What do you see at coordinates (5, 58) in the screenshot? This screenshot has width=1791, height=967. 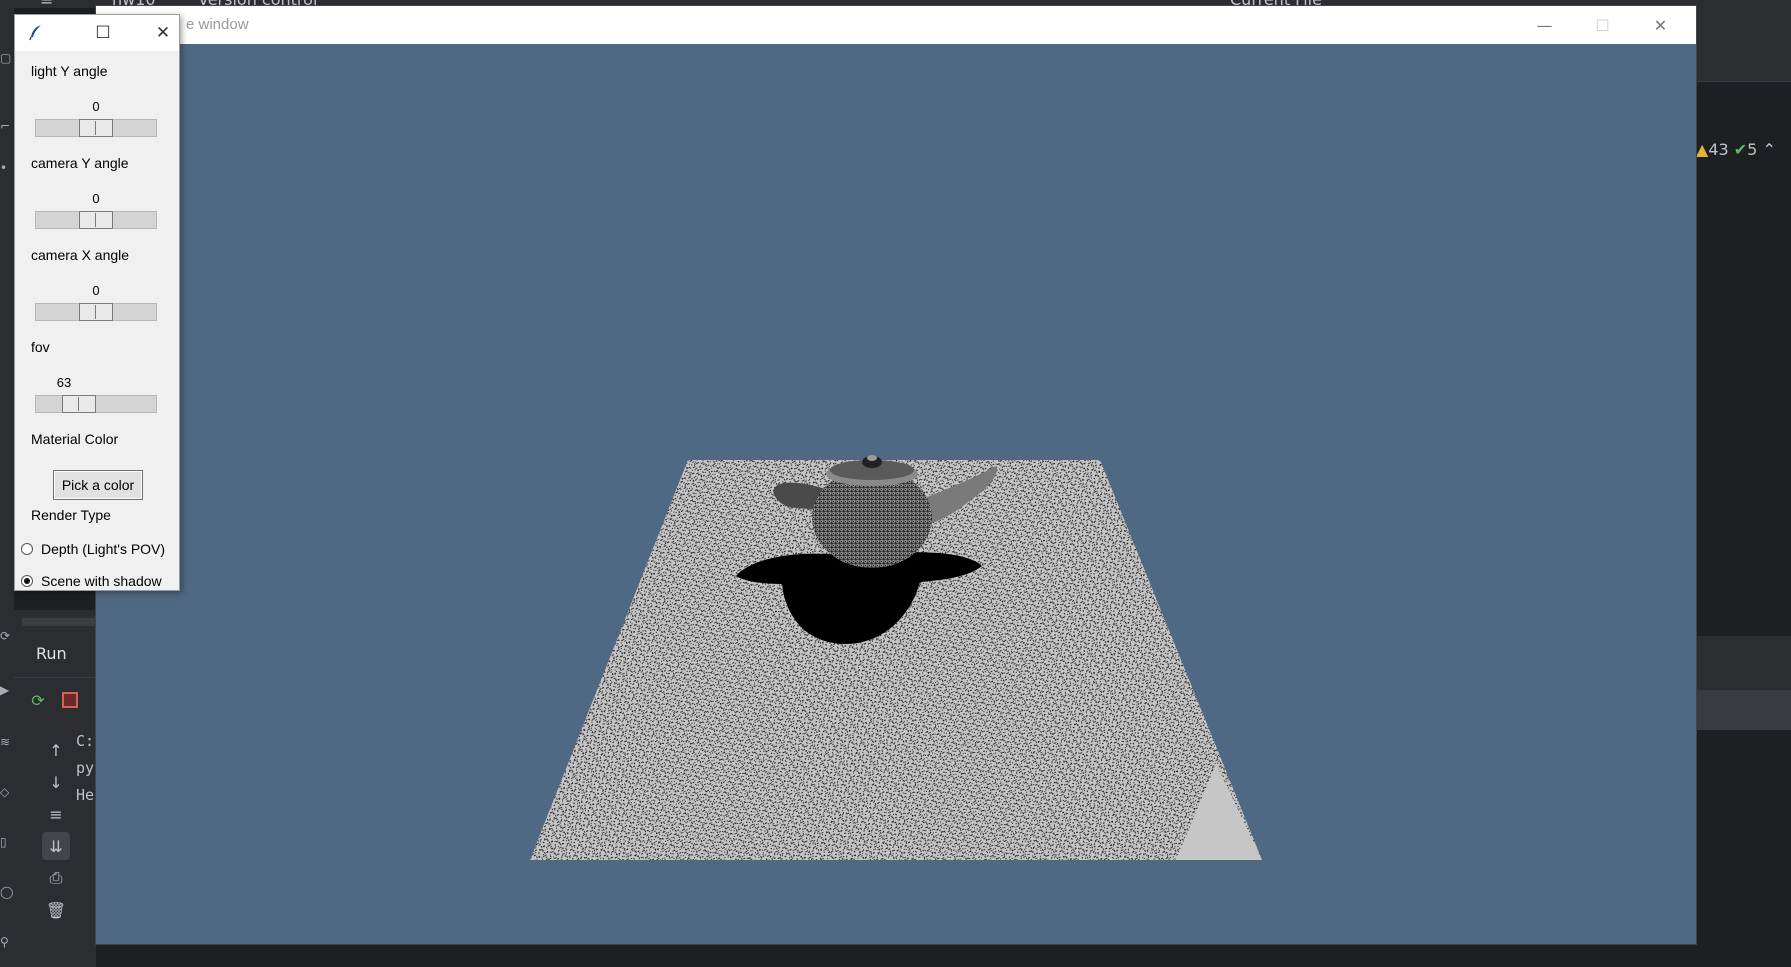 I see `project-tool-icon: ▢` at bounding box center [5, 58].